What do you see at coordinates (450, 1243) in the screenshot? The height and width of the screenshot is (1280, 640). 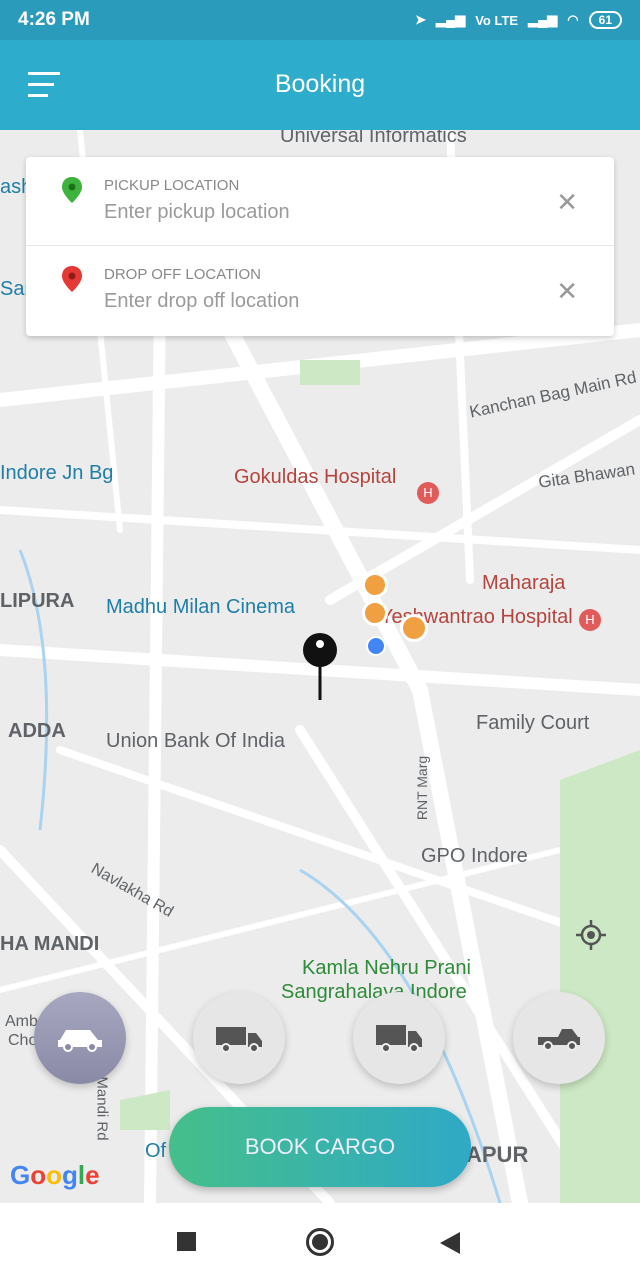 I see `back-button` at bounding box center [450, 1243].